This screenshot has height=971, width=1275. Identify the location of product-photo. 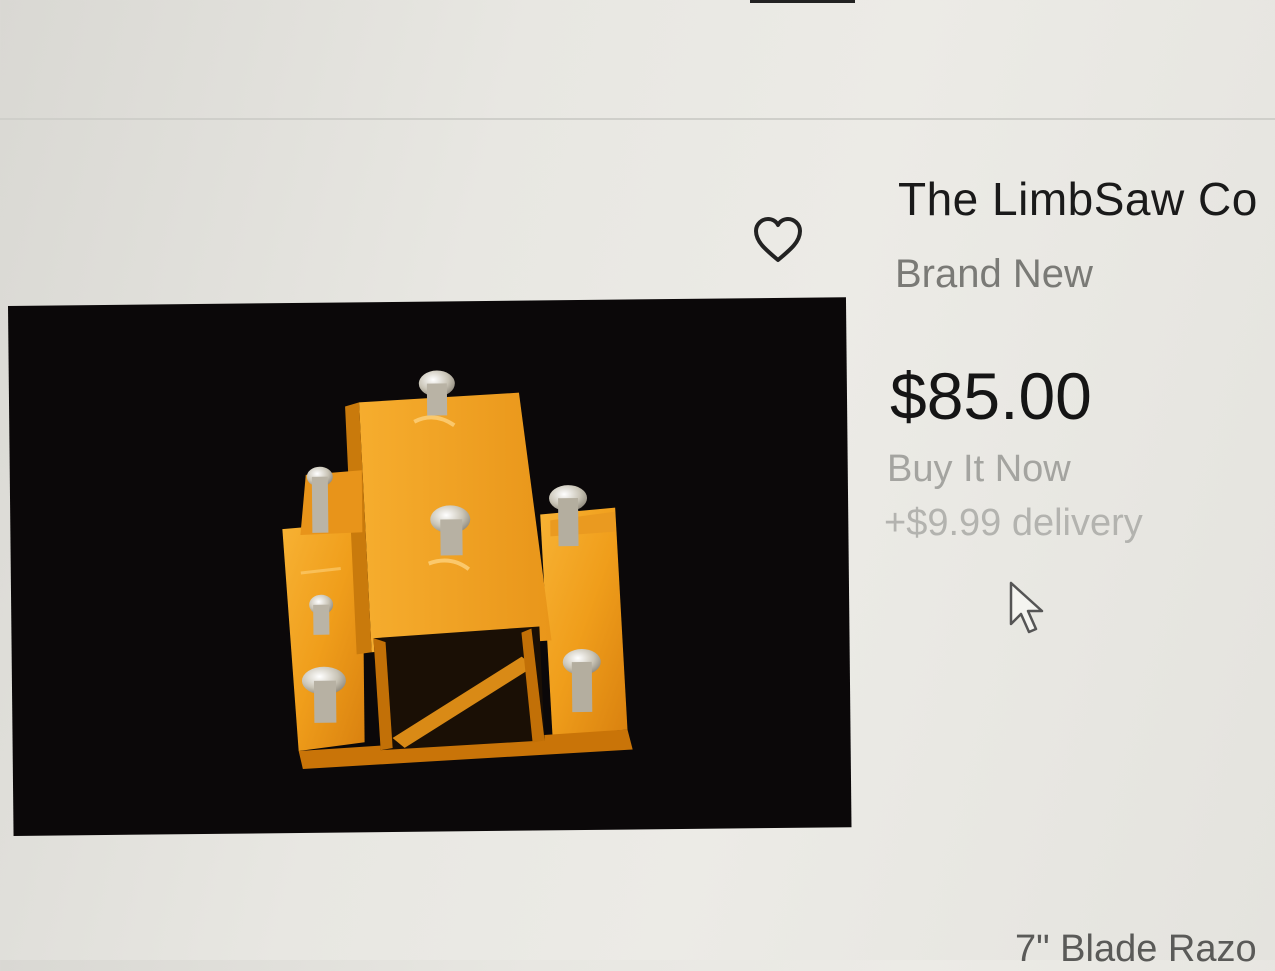
(457, 569).